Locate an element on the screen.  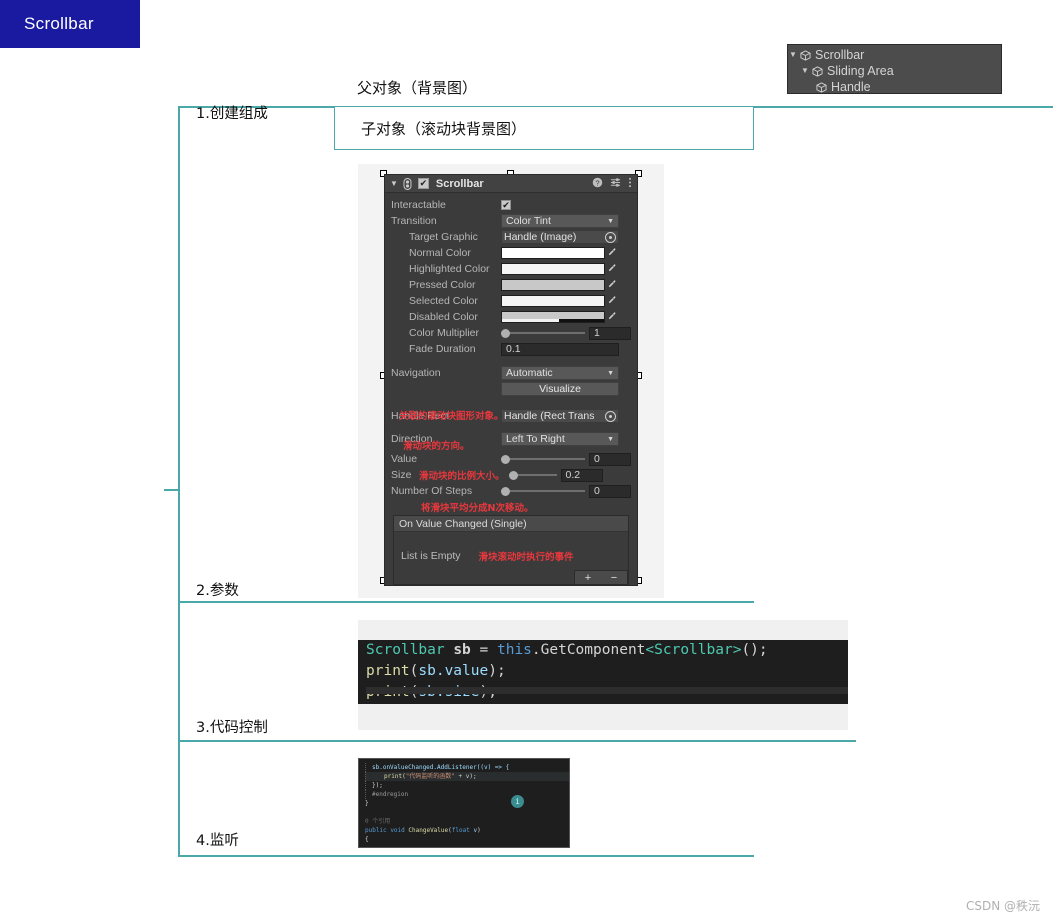
row-transition: Transition Color Tint ▼ is located at coordinates (511, 221).